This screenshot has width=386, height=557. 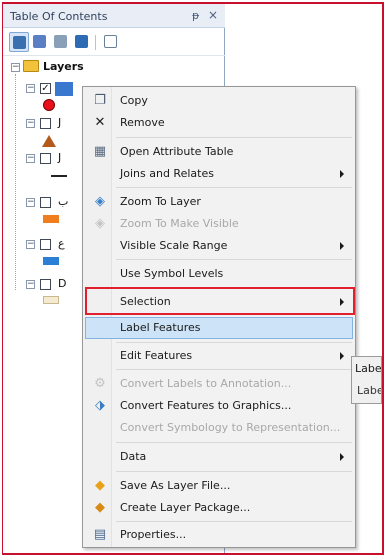 I want to click on menu-item-label: Open Attribute Table, so click(x=177, y=151).